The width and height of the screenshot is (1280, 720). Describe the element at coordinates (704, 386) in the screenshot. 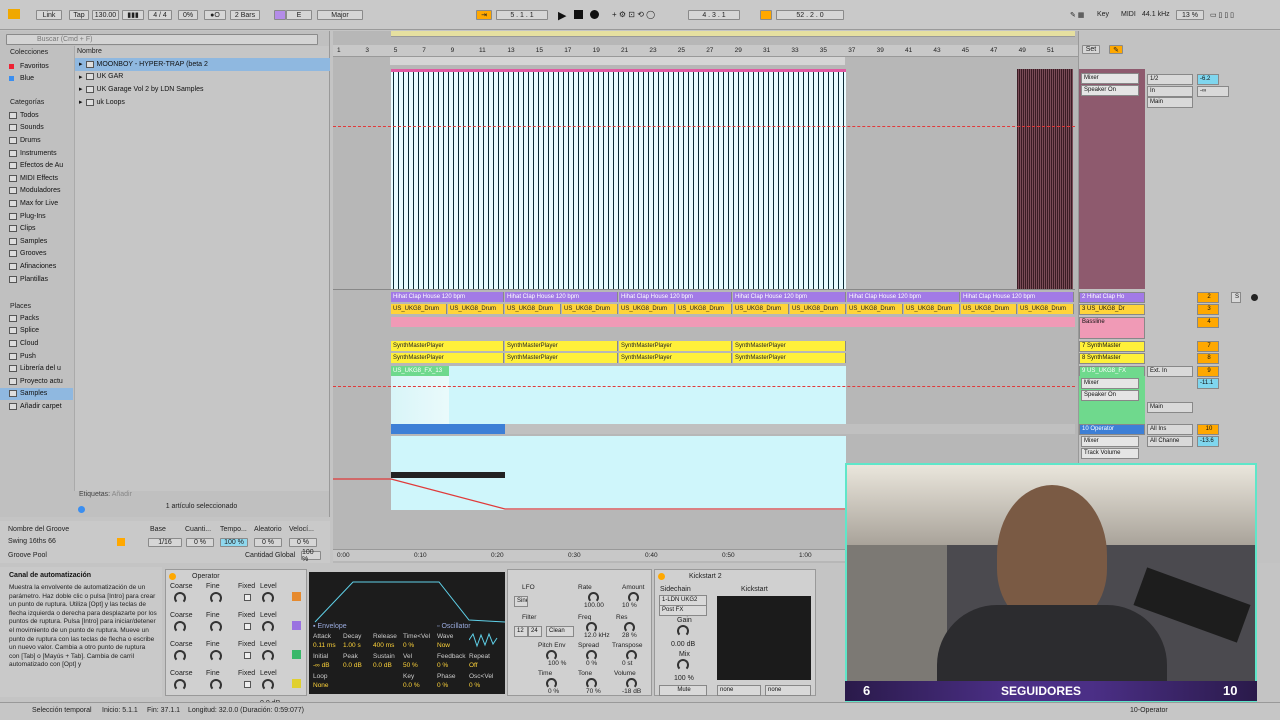

I see `fx-automation-line` at that location.